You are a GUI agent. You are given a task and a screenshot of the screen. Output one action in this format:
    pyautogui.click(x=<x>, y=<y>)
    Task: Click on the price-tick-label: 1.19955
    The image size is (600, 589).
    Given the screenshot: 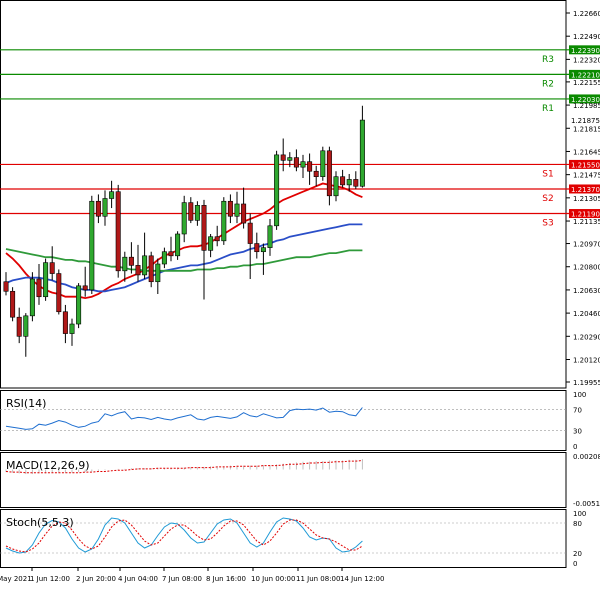 What is the action you would take?
    pyautogui.click(x=586, y=383)
    